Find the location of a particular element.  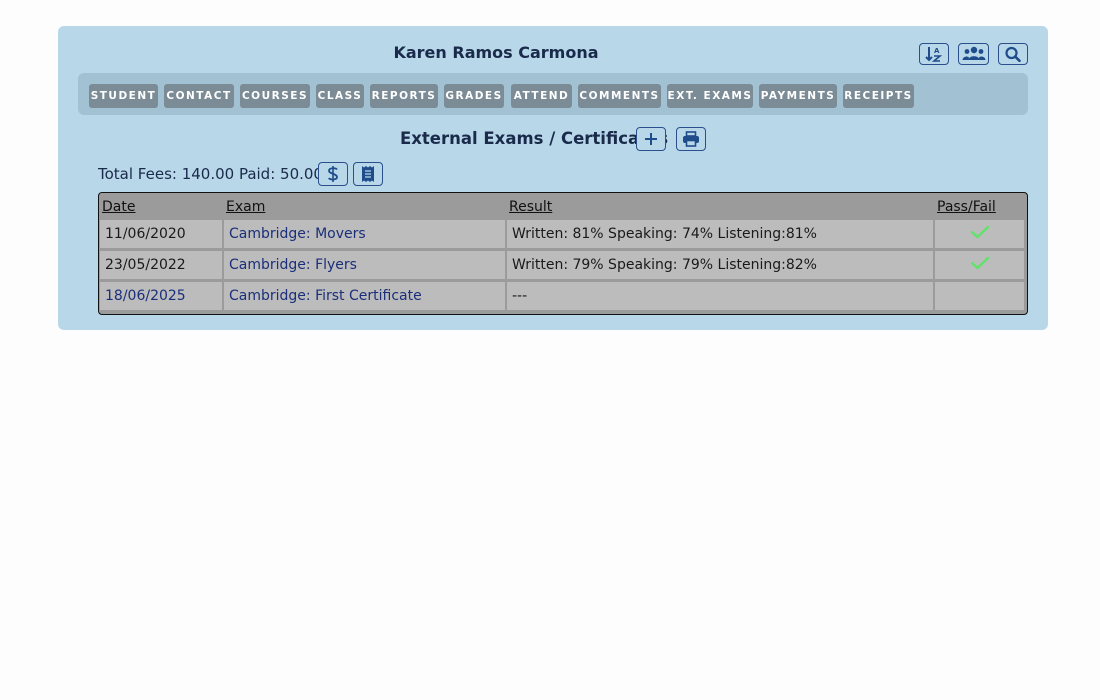

column-header-result: Result is located at coordinates (720, 206).